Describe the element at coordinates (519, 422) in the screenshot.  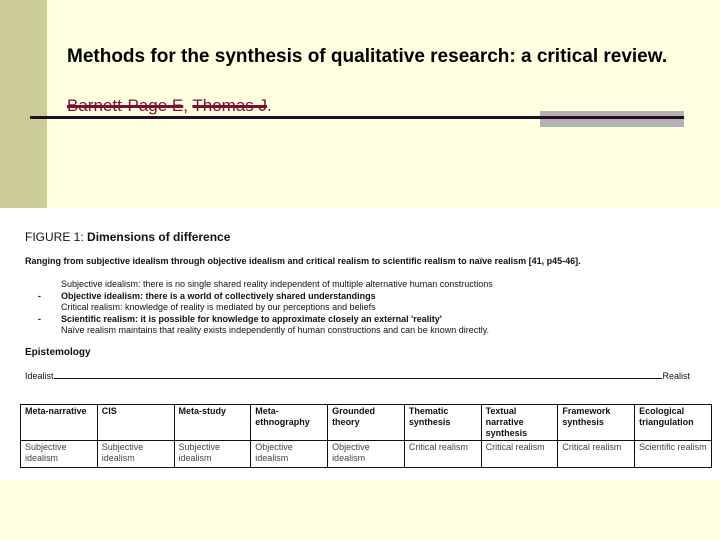
I see `method-cell: Textual narrative synthesis` at that location.